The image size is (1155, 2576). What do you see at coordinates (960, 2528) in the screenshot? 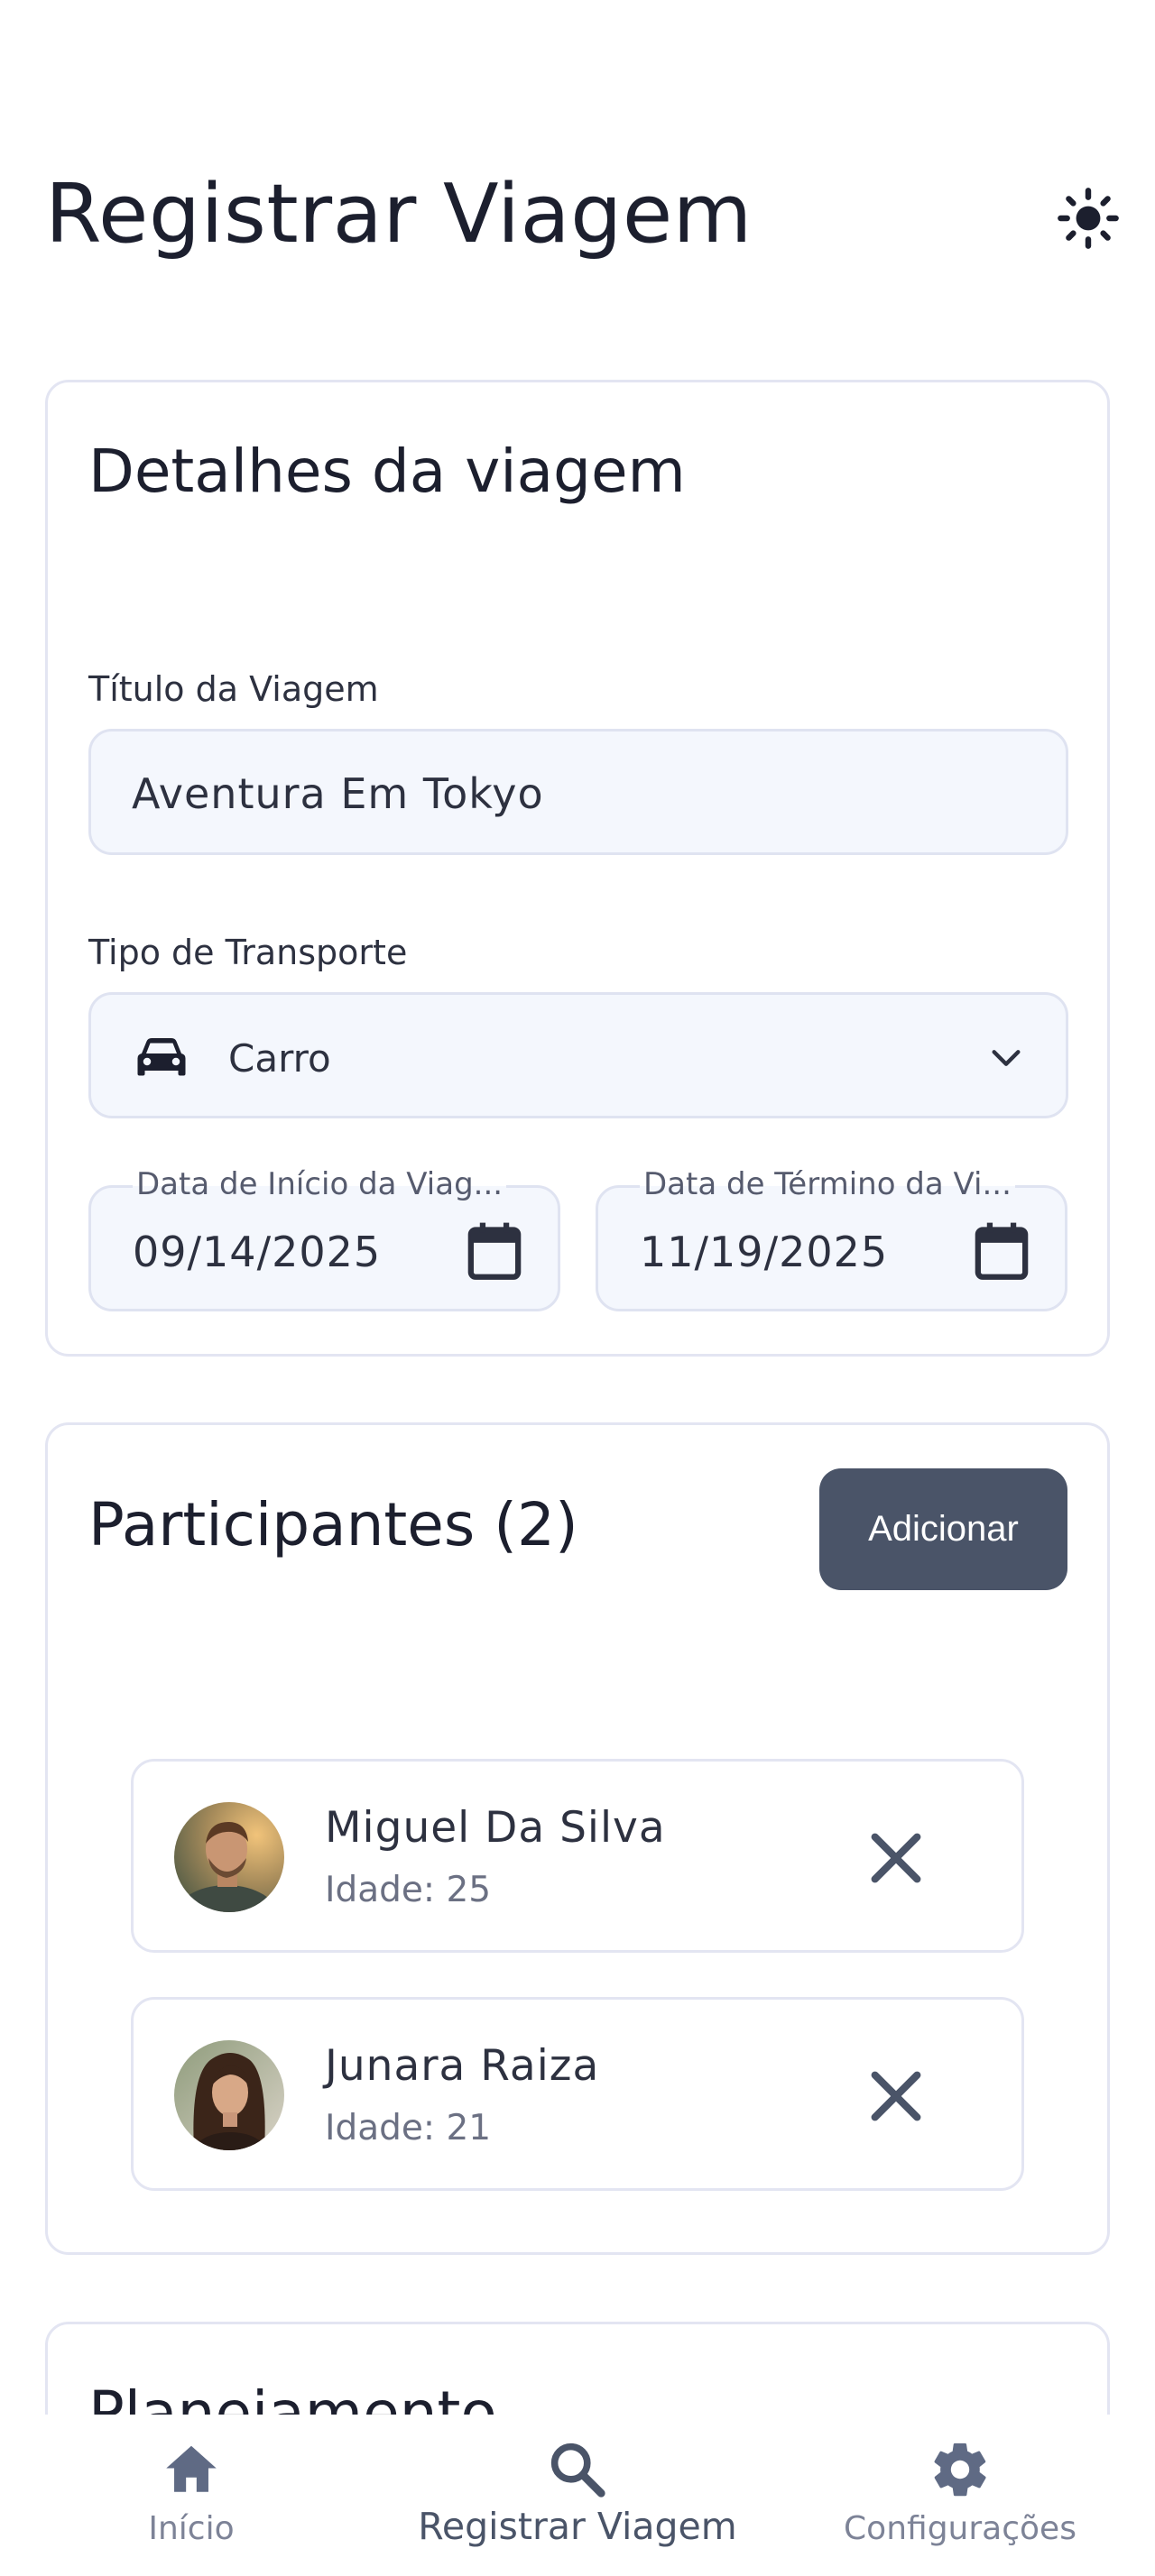
I see `nav-label-settings: Configurações` at bounding box center [960, 2528].